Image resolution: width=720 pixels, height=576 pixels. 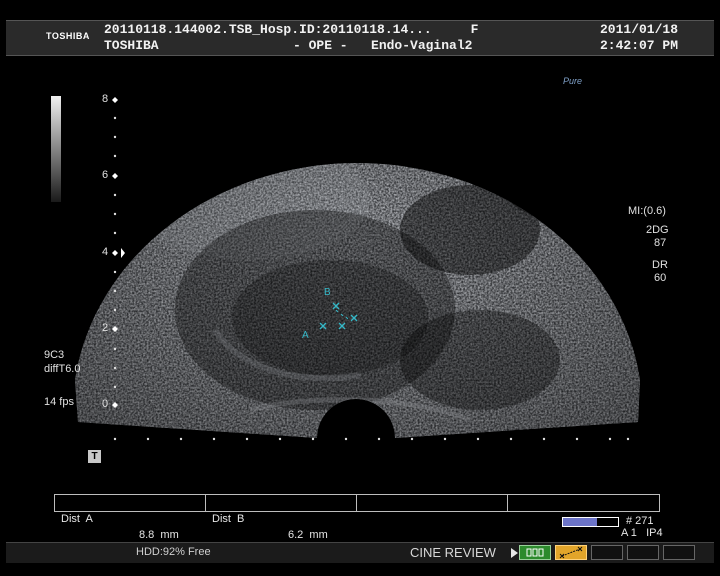 I want to click on focus-marker-icon, so click(x=123, y=253).